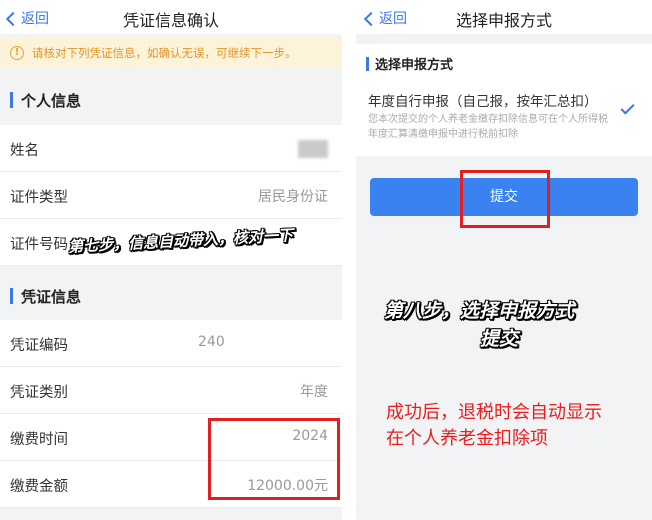  What do you see at coordinates (171, 343) in the screenshot?
I see `row-voucher-code: 凭证编码 240` at bounding box center [171, 343].